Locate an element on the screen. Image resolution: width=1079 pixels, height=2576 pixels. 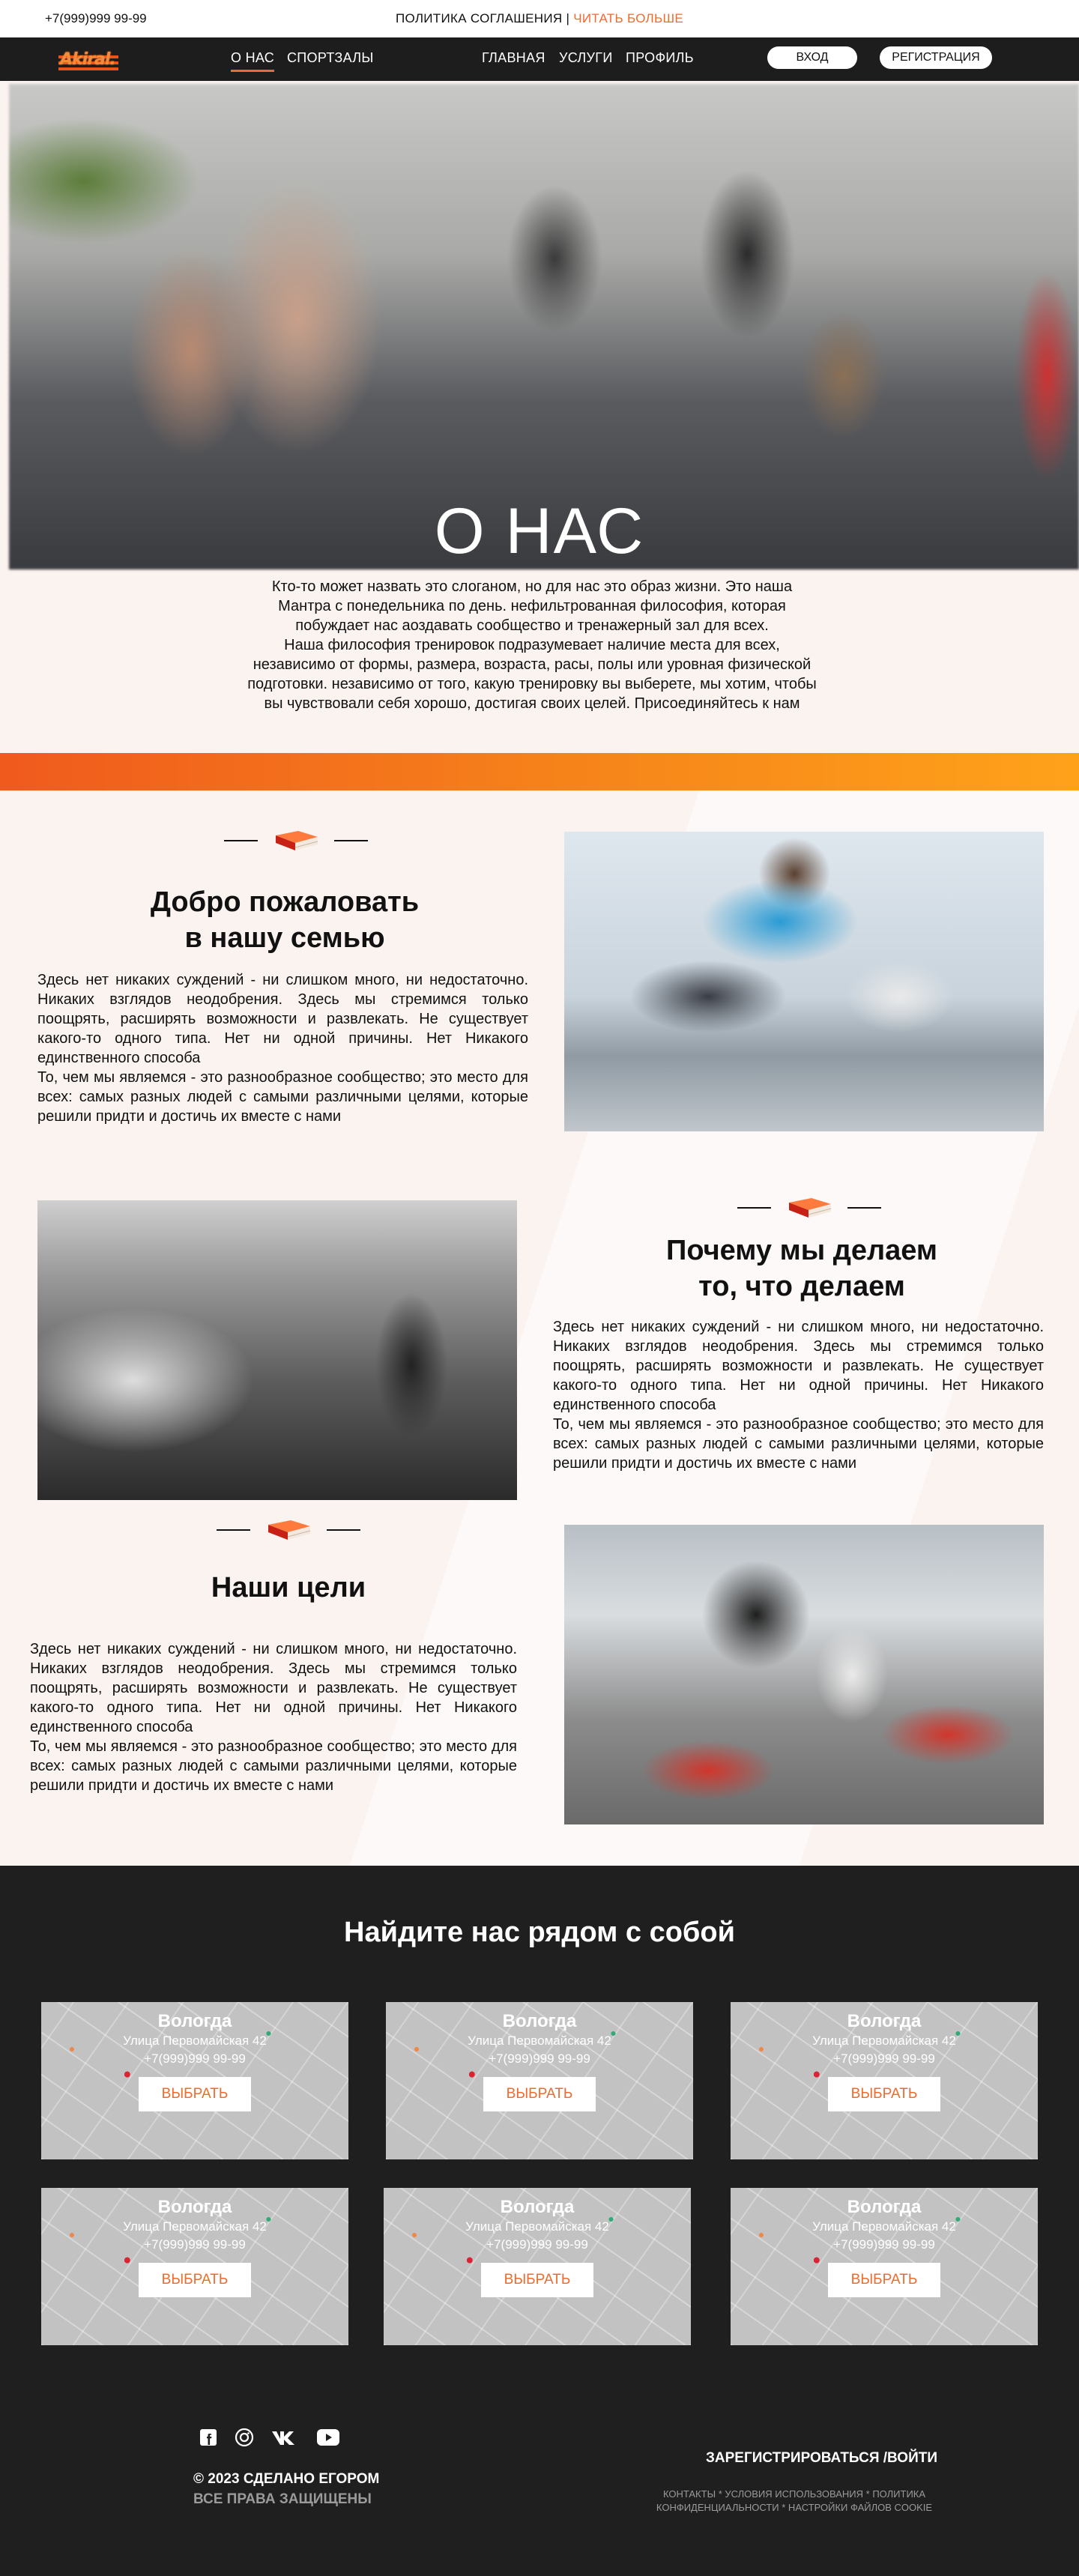
photo-pushups-father-son is located at coordinates (804, 981).